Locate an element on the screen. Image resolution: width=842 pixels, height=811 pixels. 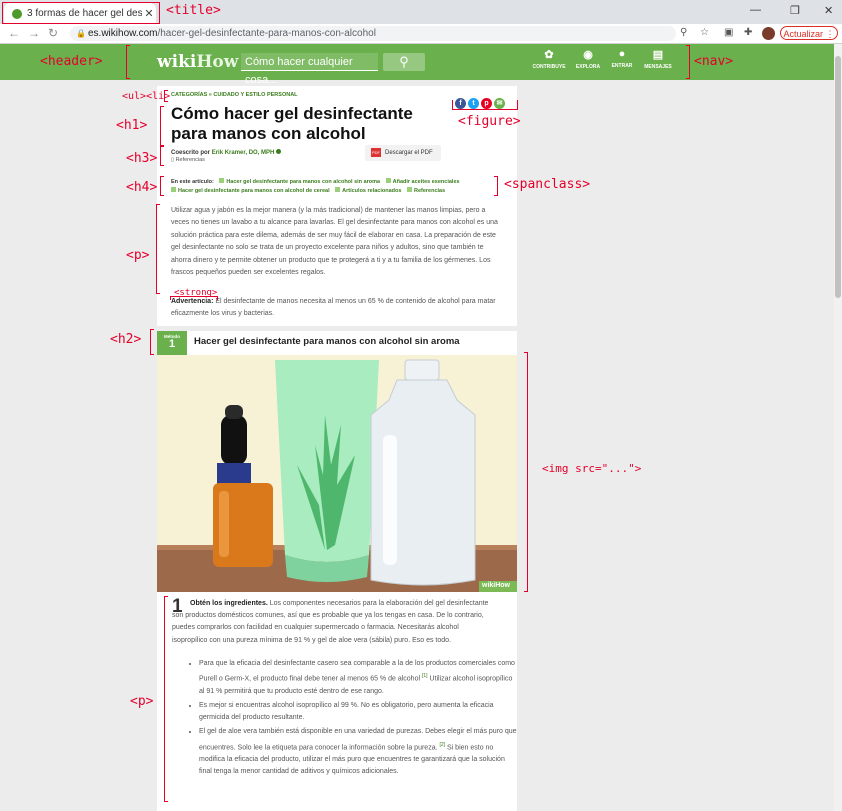
nav-entrar: ● ENTRAR is located at coordinates (622, 58).